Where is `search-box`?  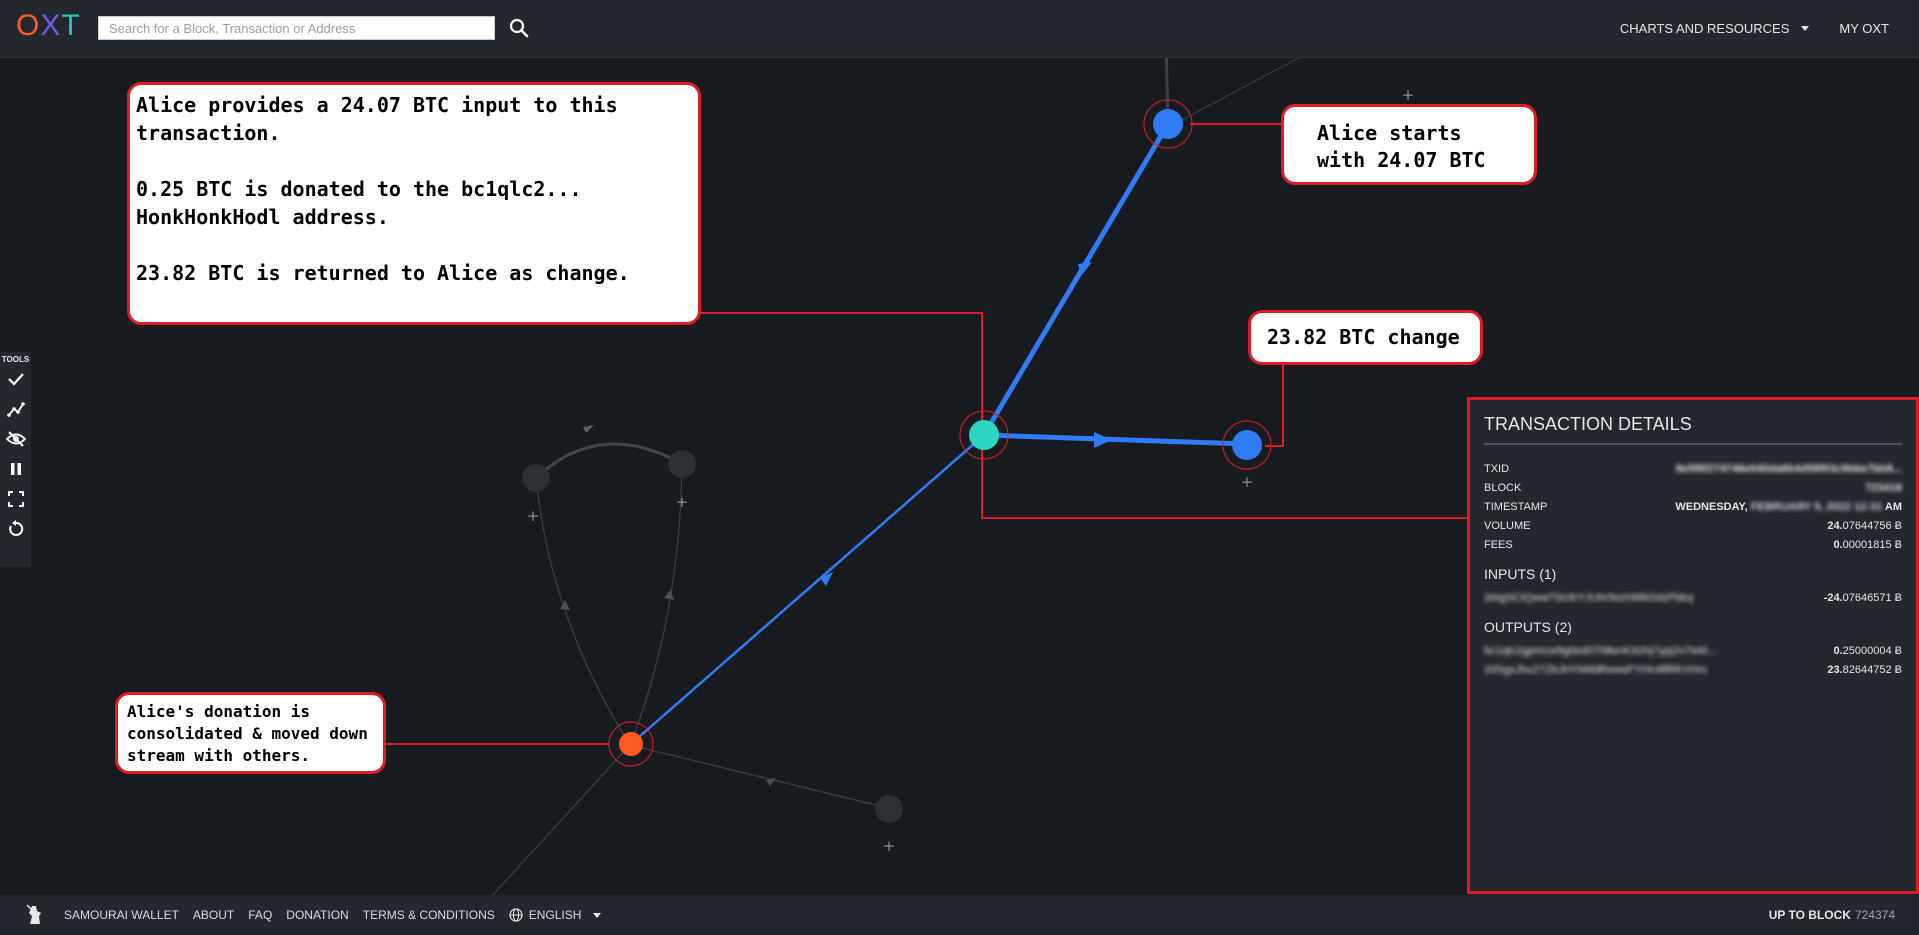 search-box is located at coordinates (296, 28).